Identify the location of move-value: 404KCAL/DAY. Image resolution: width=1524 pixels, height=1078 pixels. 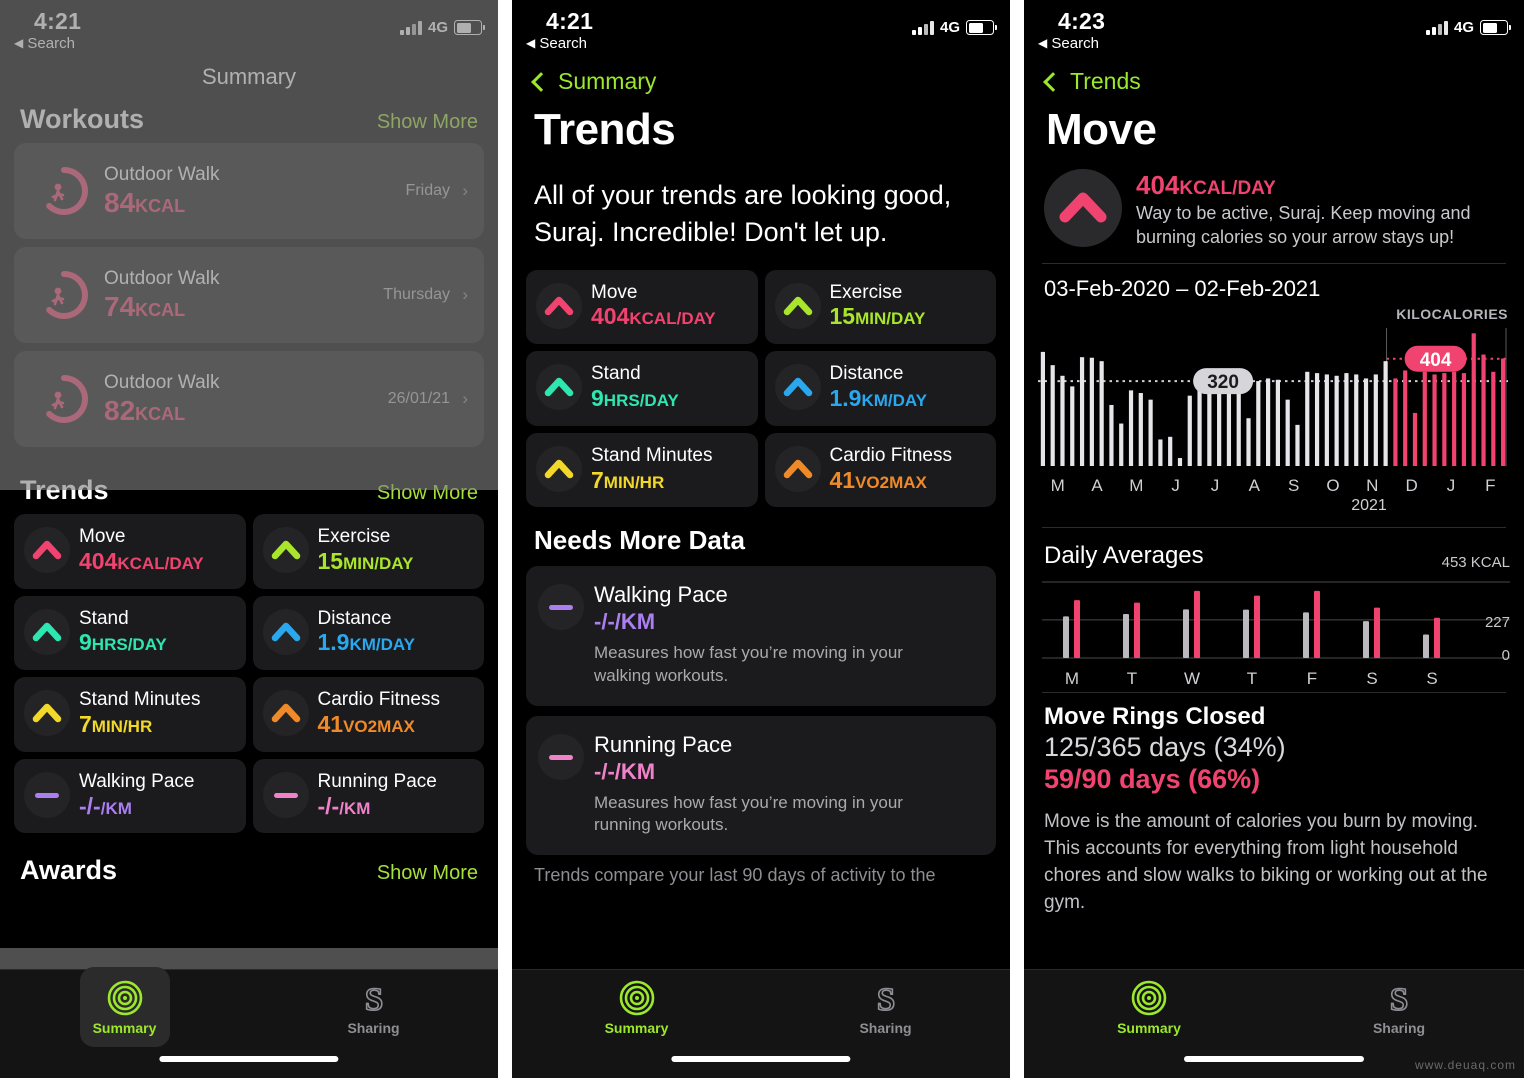
(1206, 185).